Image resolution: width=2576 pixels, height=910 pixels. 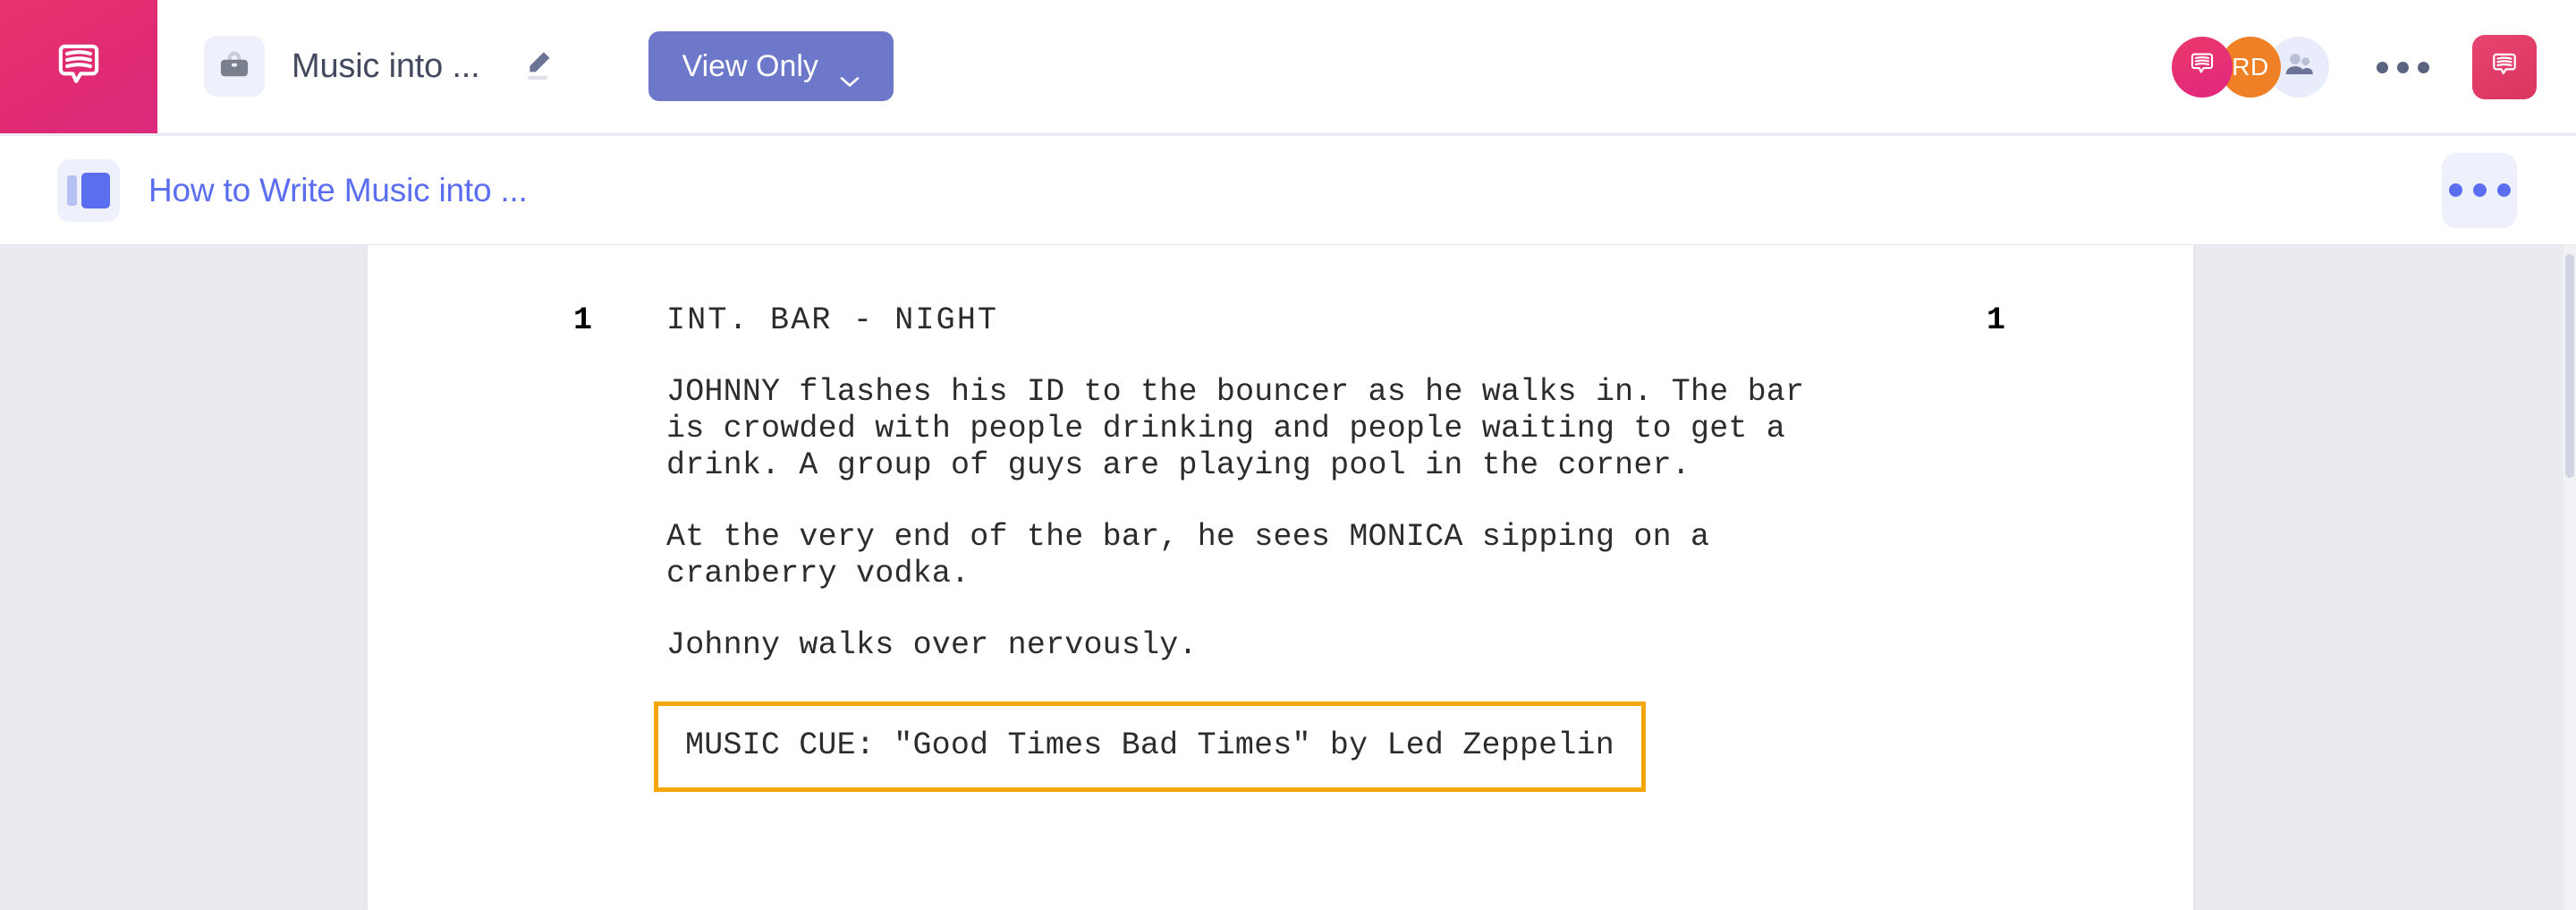 I want to click on view-only-button: View Only, so click(x=771, y=66).